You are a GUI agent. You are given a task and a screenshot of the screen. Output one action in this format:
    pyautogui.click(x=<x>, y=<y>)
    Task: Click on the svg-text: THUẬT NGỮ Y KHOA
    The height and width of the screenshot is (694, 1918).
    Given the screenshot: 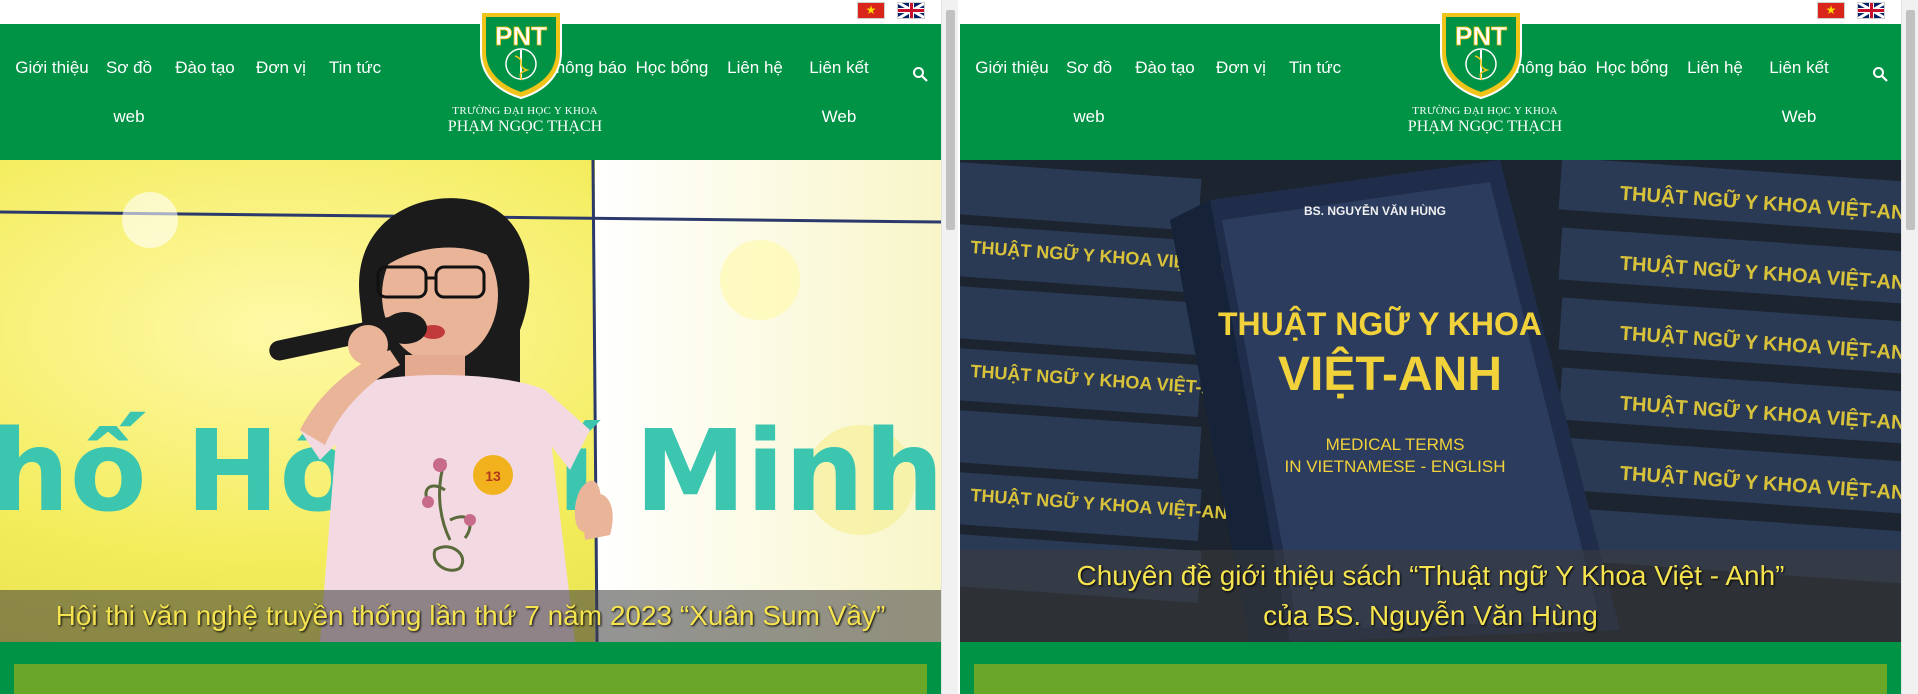 What is the action you would take?
    pyautogui.click(x=1380, y=324)
    